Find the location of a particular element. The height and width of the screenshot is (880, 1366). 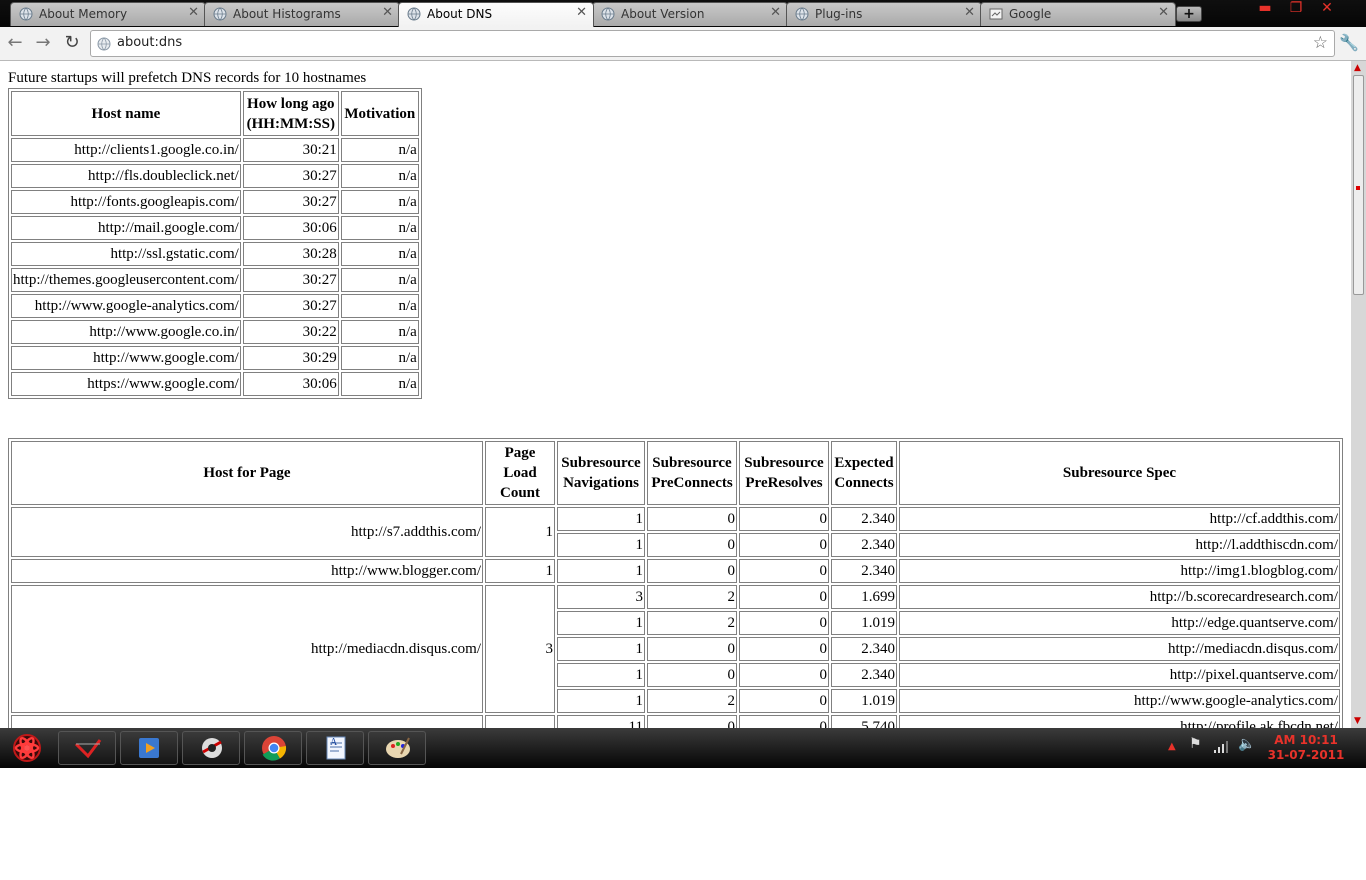

table-row: https://www.google.com/30:06 n/a is located at coordinates (215, 384).